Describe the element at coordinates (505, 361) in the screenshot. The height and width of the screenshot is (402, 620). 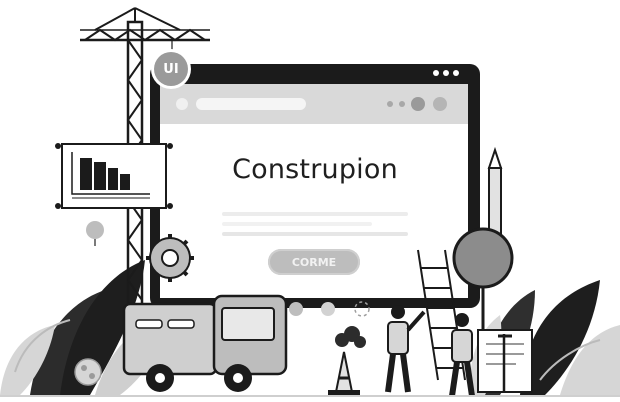
I see `document-icon` at that location.